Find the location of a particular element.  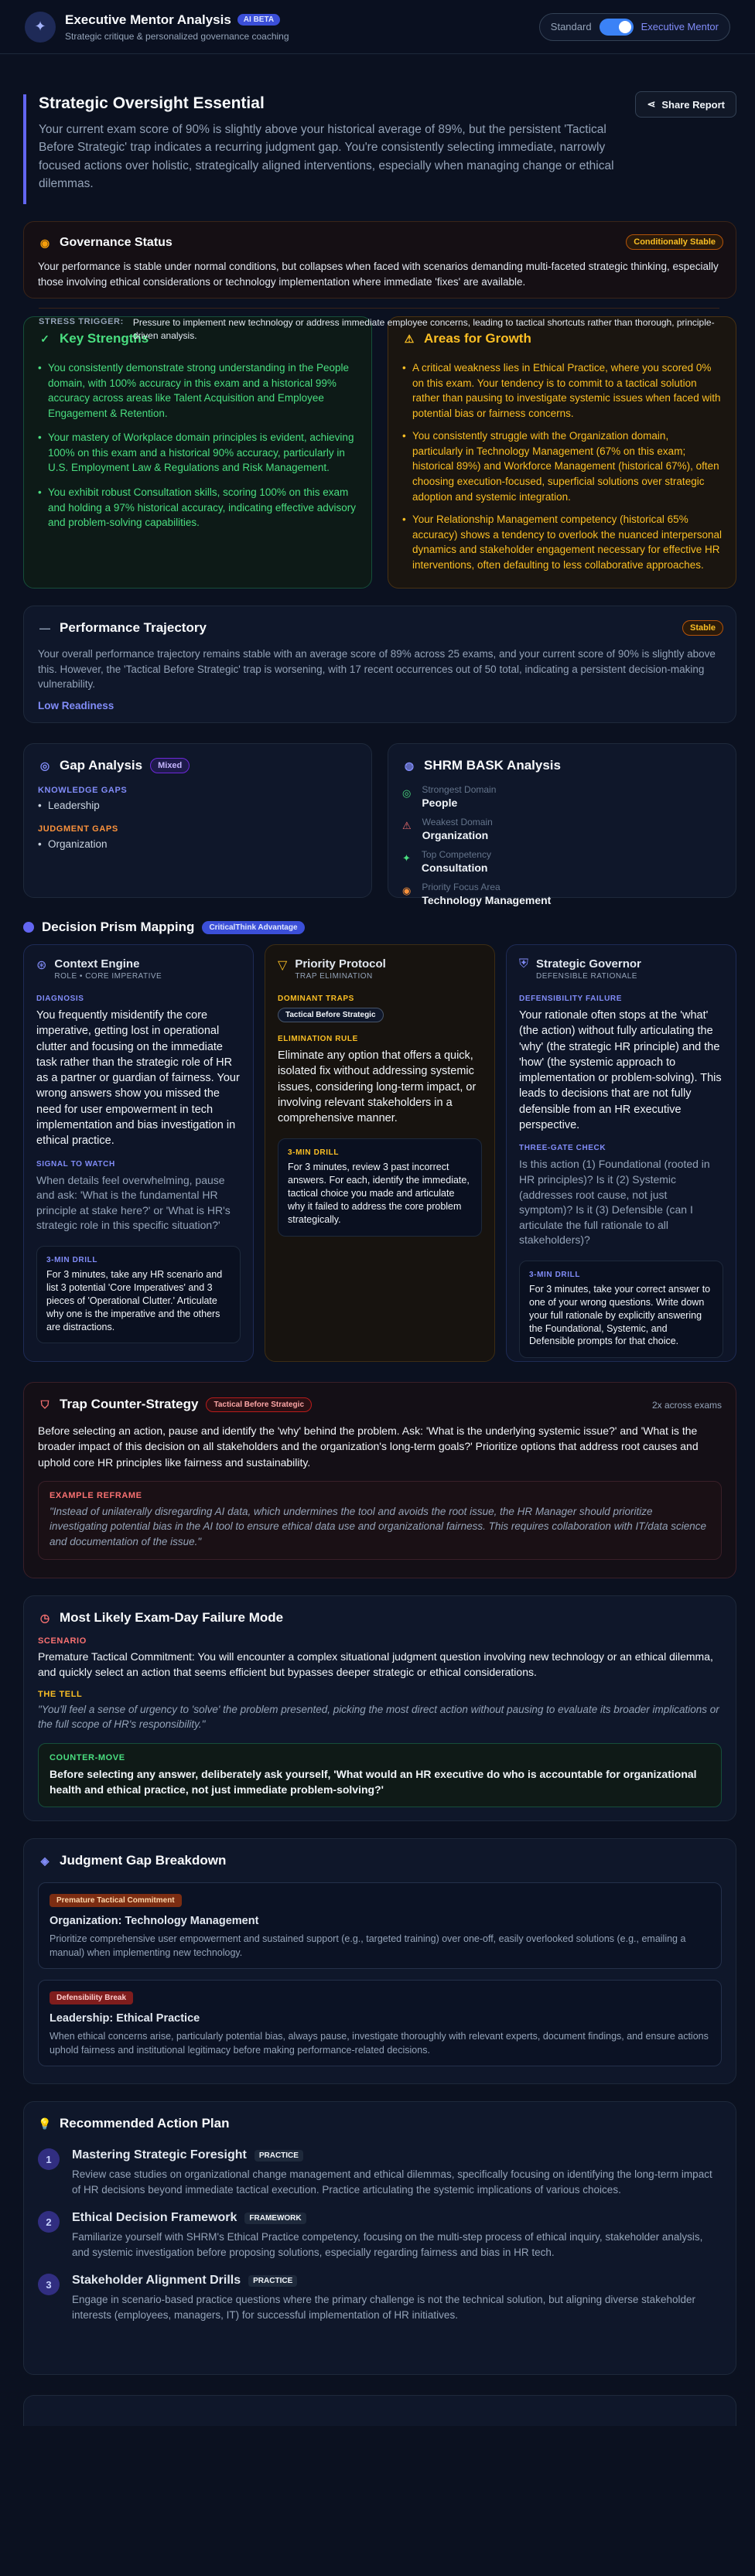

clock-alert-icon: ◷ is located at coordinates (45, 1618).